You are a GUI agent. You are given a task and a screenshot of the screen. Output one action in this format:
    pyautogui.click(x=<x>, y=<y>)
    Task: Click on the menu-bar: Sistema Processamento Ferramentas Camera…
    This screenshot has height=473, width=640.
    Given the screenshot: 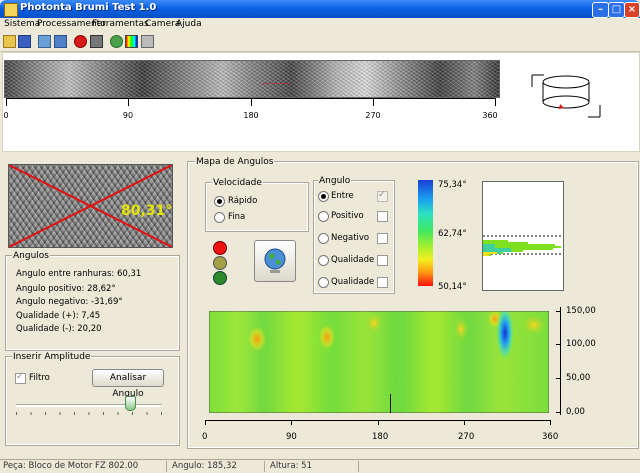 What is the action you would take?
    pyautogui.click(x=320, y=24)
    